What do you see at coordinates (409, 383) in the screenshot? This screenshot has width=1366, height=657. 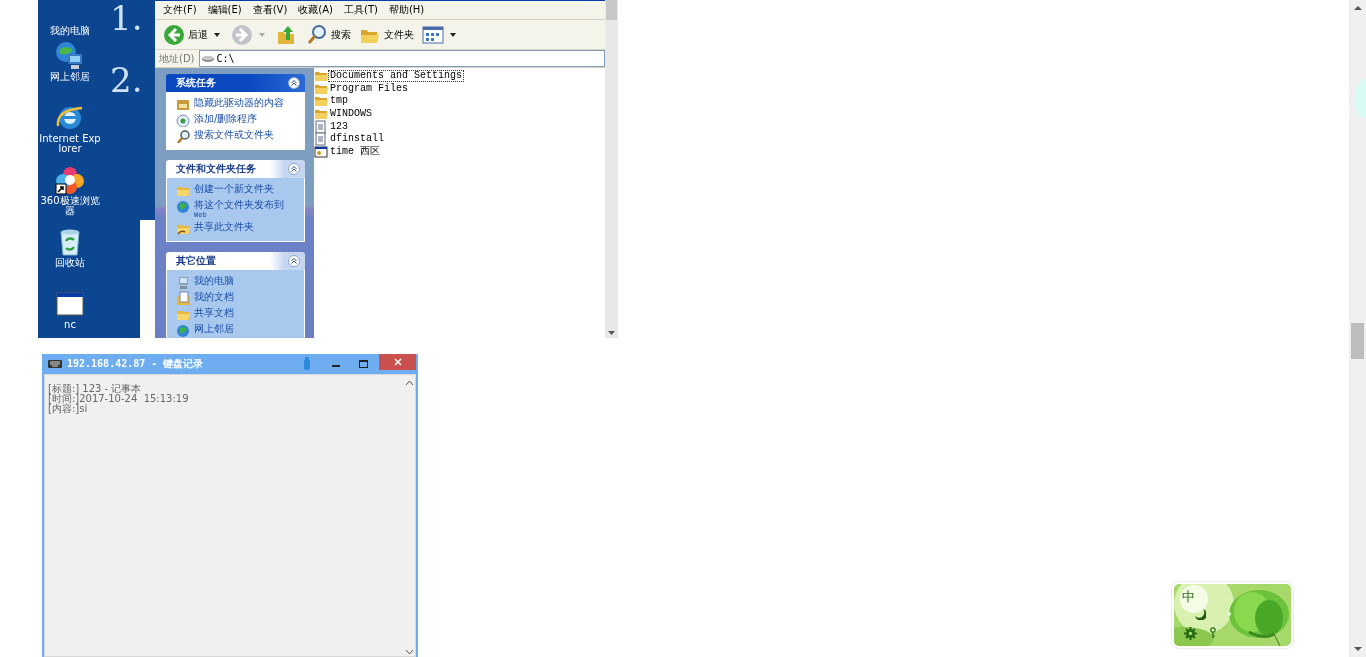 I see `scroll-up-icon` at bounding box center [409, 383].